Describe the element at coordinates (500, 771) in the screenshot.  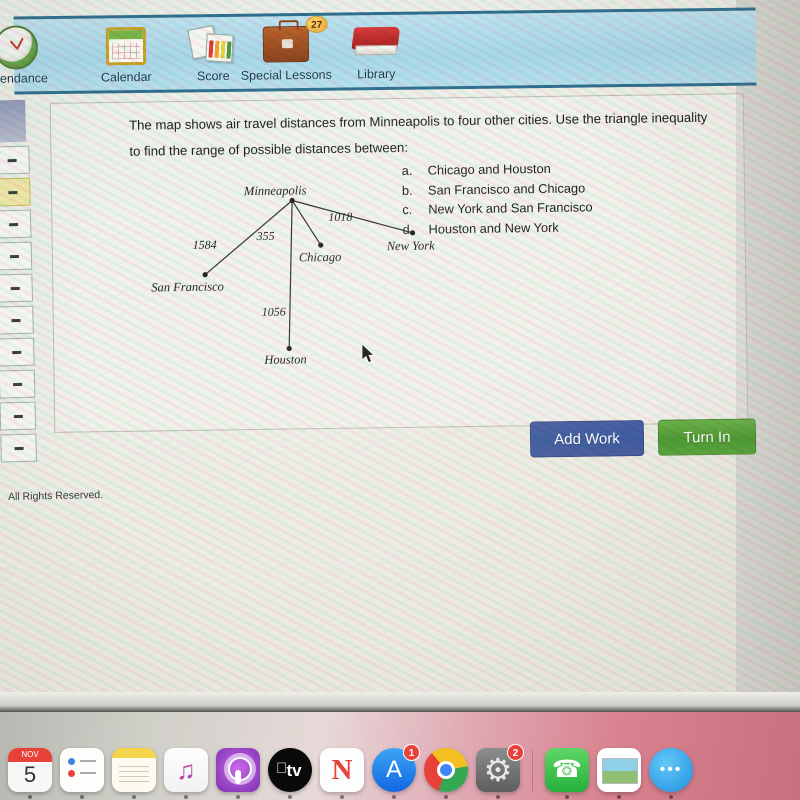
I see `dock-icon-system-preferences: 2` at that location.